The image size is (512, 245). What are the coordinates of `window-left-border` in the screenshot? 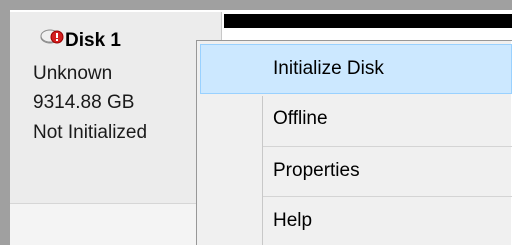 It's located at (5, 122).